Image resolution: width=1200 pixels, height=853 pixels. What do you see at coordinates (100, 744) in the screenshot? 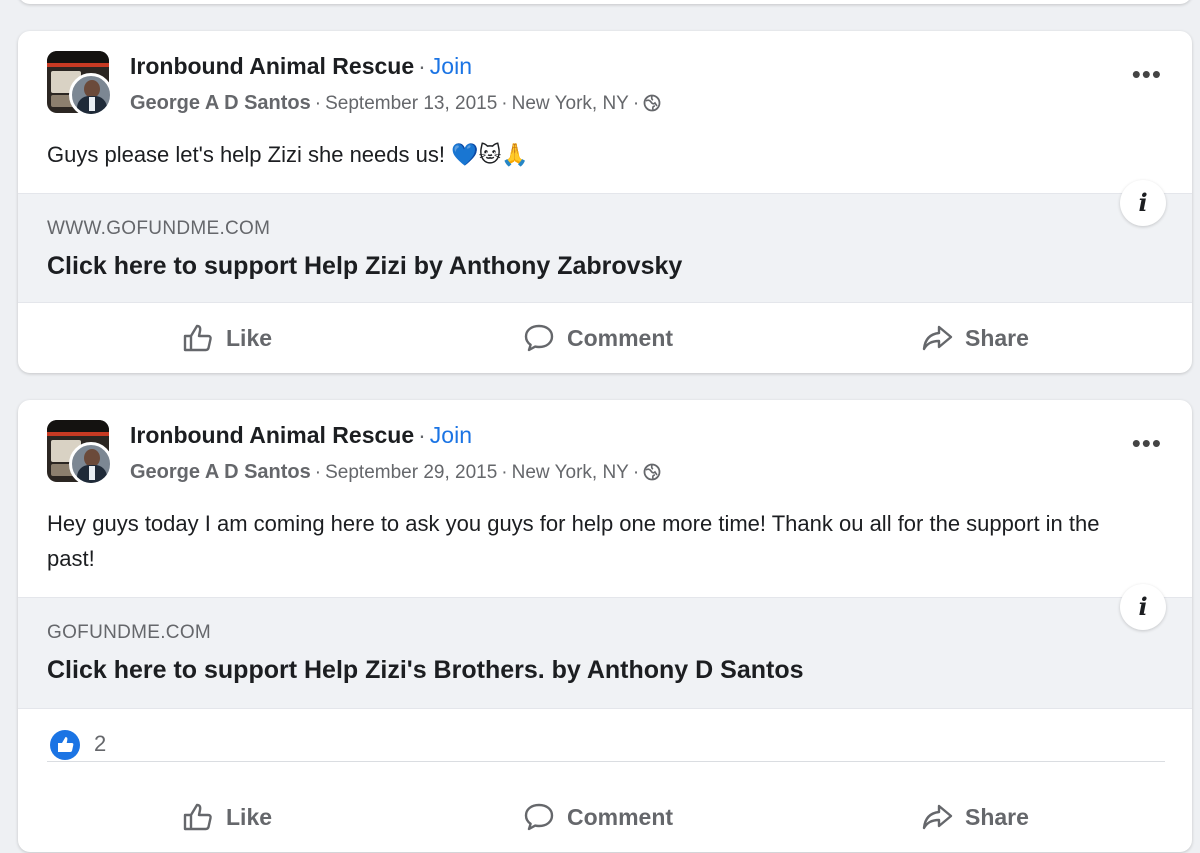
I see `reaction-count: 2` at bounding box center [100, 744].